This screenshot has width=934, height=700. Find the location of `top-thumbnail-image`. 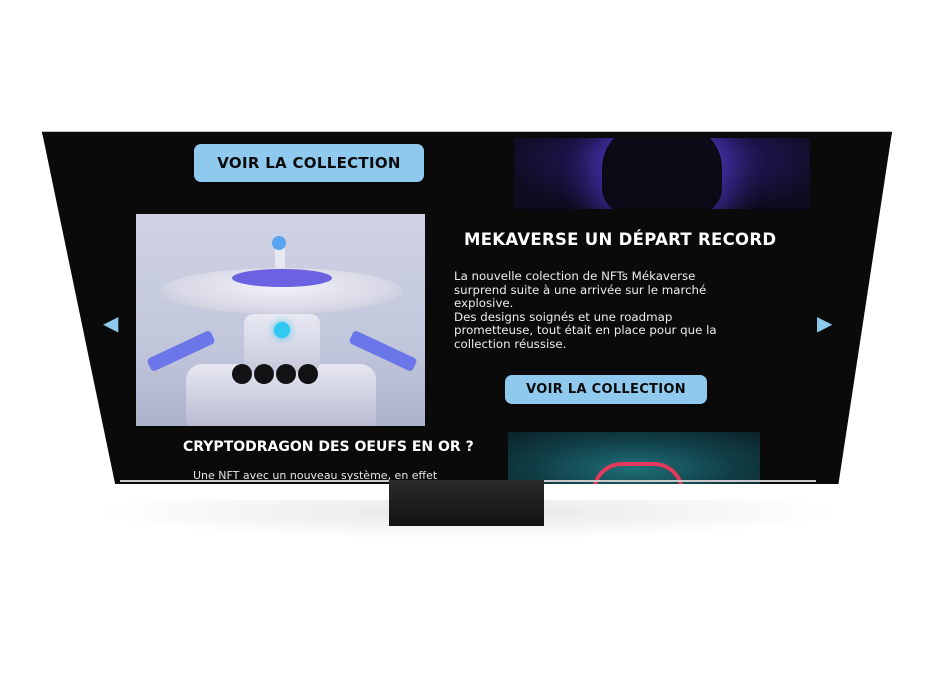

top-thumbnail-image is located at coordinates (662, 173).